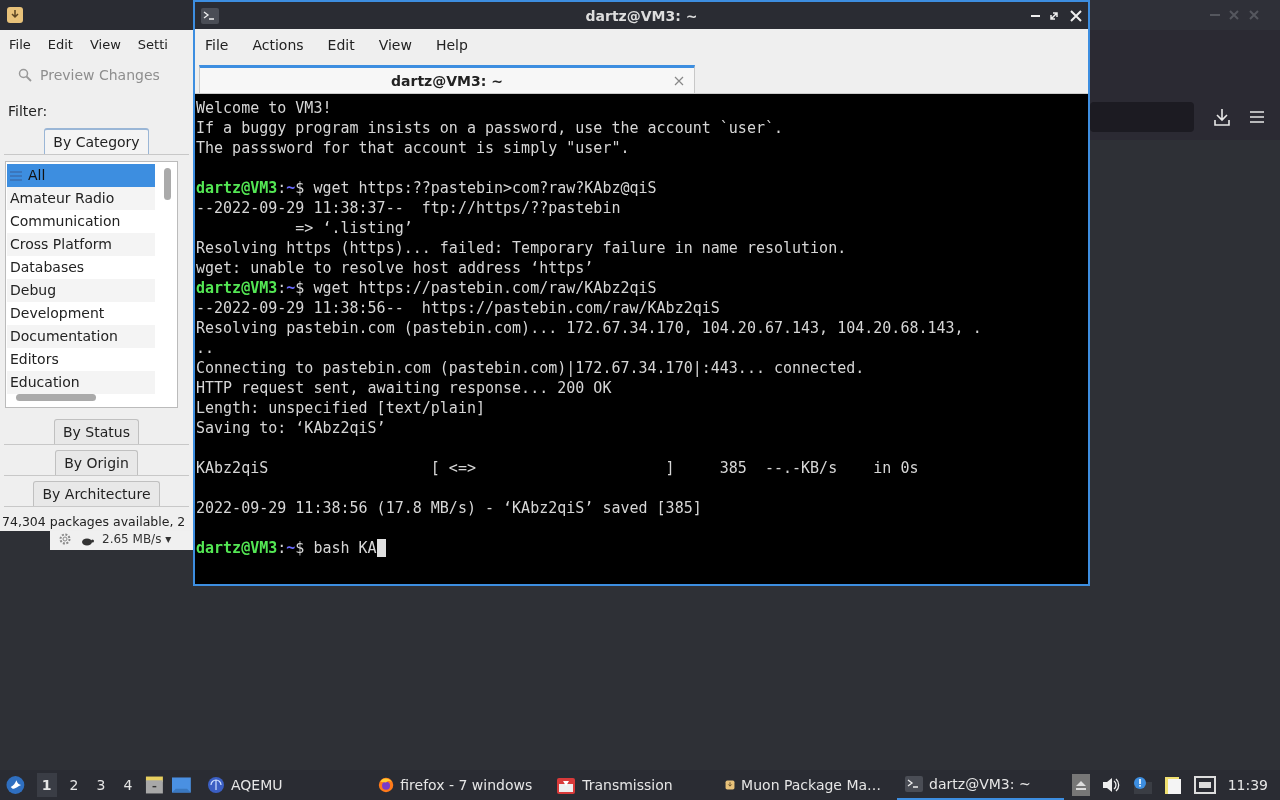 The width and height of the screenshot is (1280, 800). I want to click on terminal-output: Length: unspecified [text/plain], so click(340, 408).